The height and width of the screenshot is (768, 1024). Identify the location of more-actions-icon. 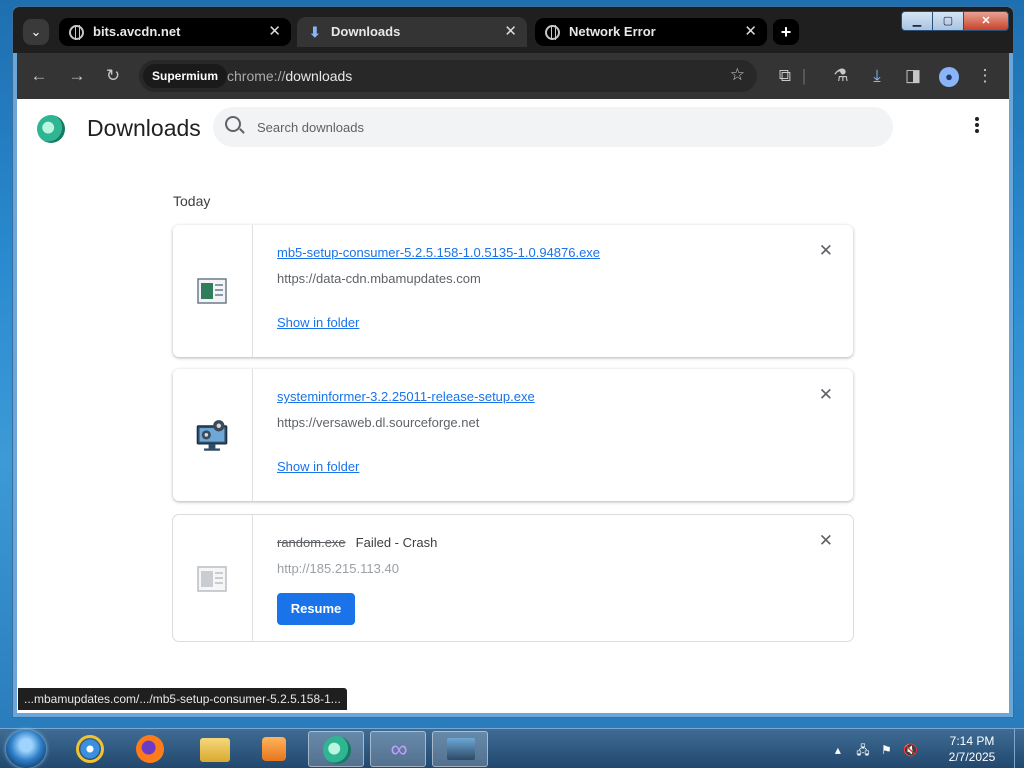
(978, 126).